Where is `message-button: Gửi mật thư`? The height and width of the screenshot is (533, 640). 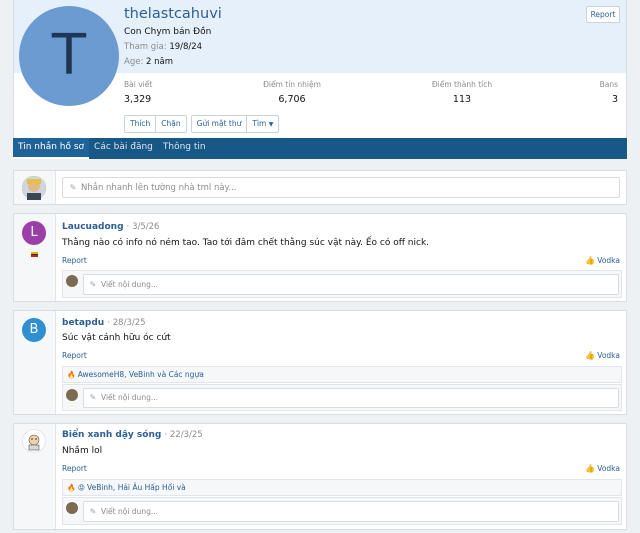
message-button: Gửi mật thư is located at coordinates (219, 124).